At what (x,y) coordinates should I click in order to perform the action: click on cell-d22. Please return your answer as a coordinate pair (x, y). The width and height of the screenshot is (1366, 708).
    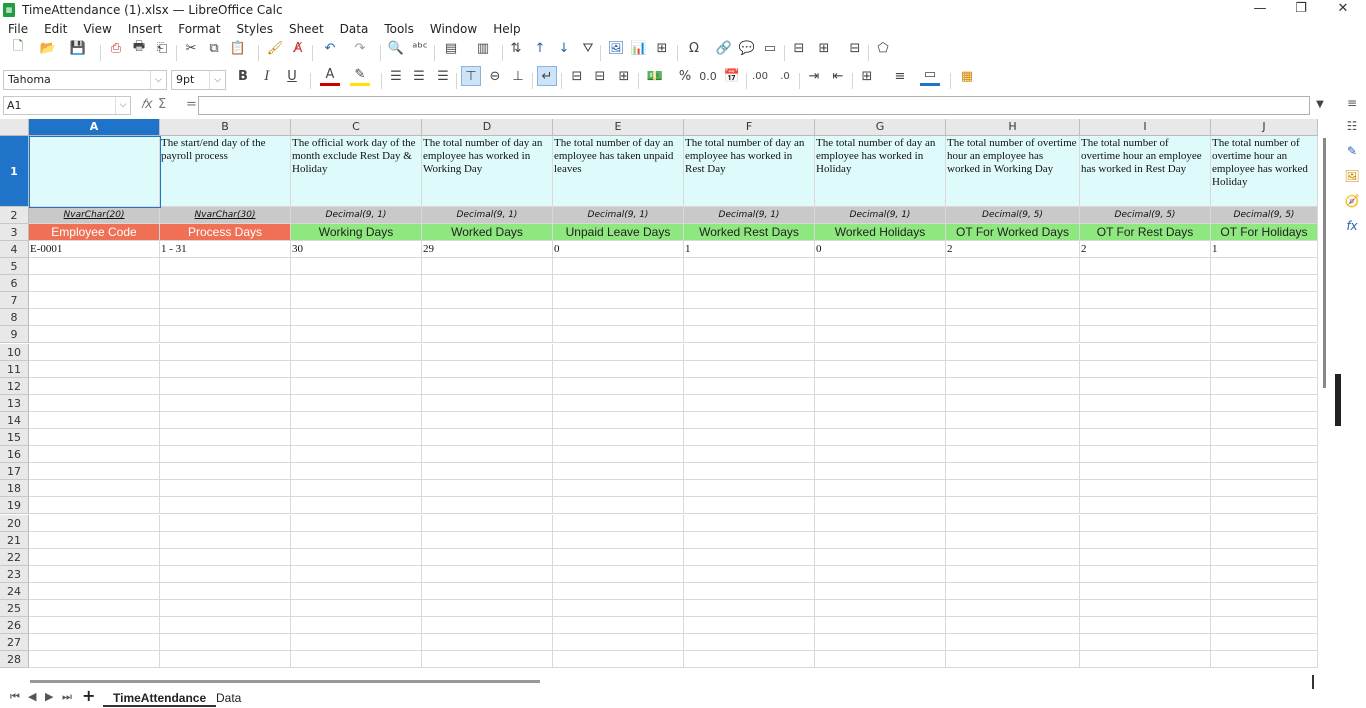
    Looking at the image, I should click on (487, 557).